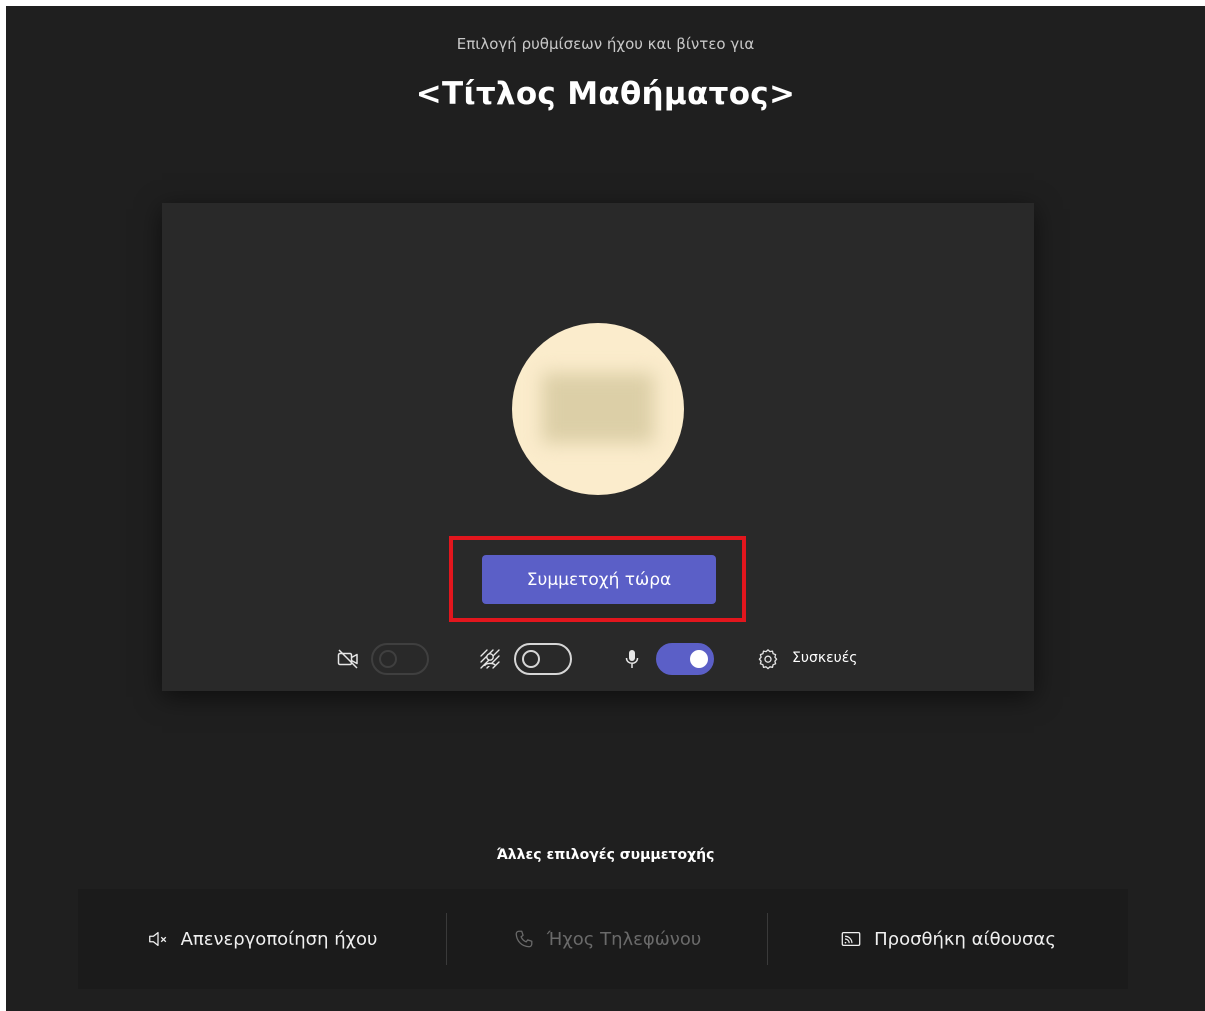 This screenshot has height=1011, width=1205. Describe the element at coordinates (624, 939) in the screenshot. I see `phone-audio-label: Ήχος Τηλεφώνου` at that location.